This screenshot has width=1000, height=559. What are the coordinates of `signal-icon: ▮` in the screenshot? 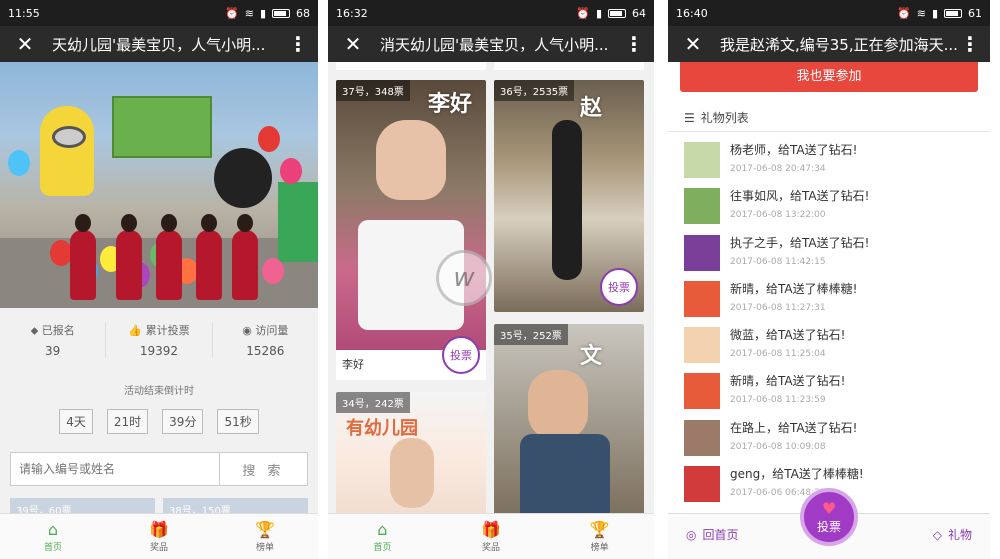 It's located at (262, 13).